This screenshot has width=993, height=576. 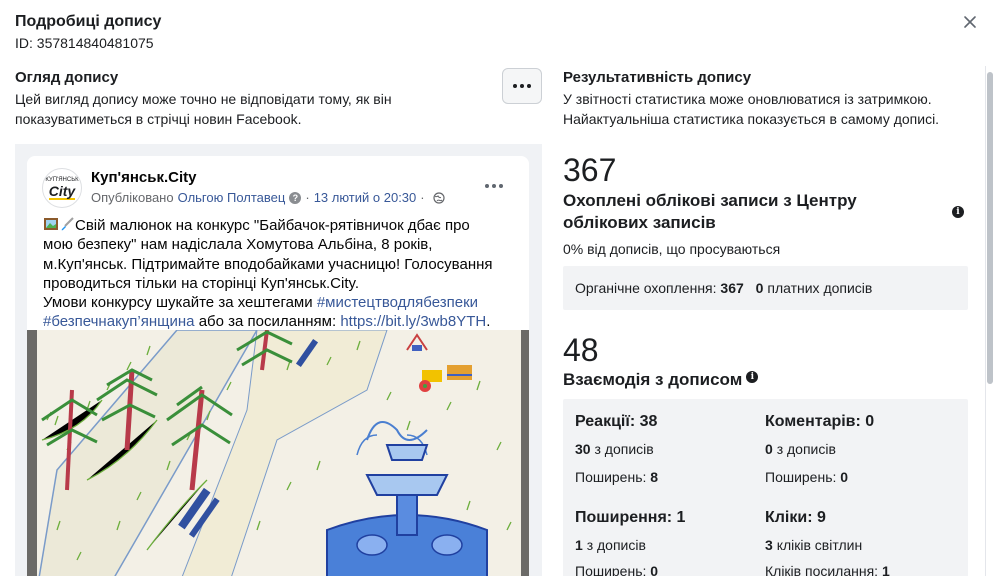 What do you see at coordinates (795, 517) in the screenshot?
I see `clicks-title: Кліки: 9` at bounding box center [795, 517].